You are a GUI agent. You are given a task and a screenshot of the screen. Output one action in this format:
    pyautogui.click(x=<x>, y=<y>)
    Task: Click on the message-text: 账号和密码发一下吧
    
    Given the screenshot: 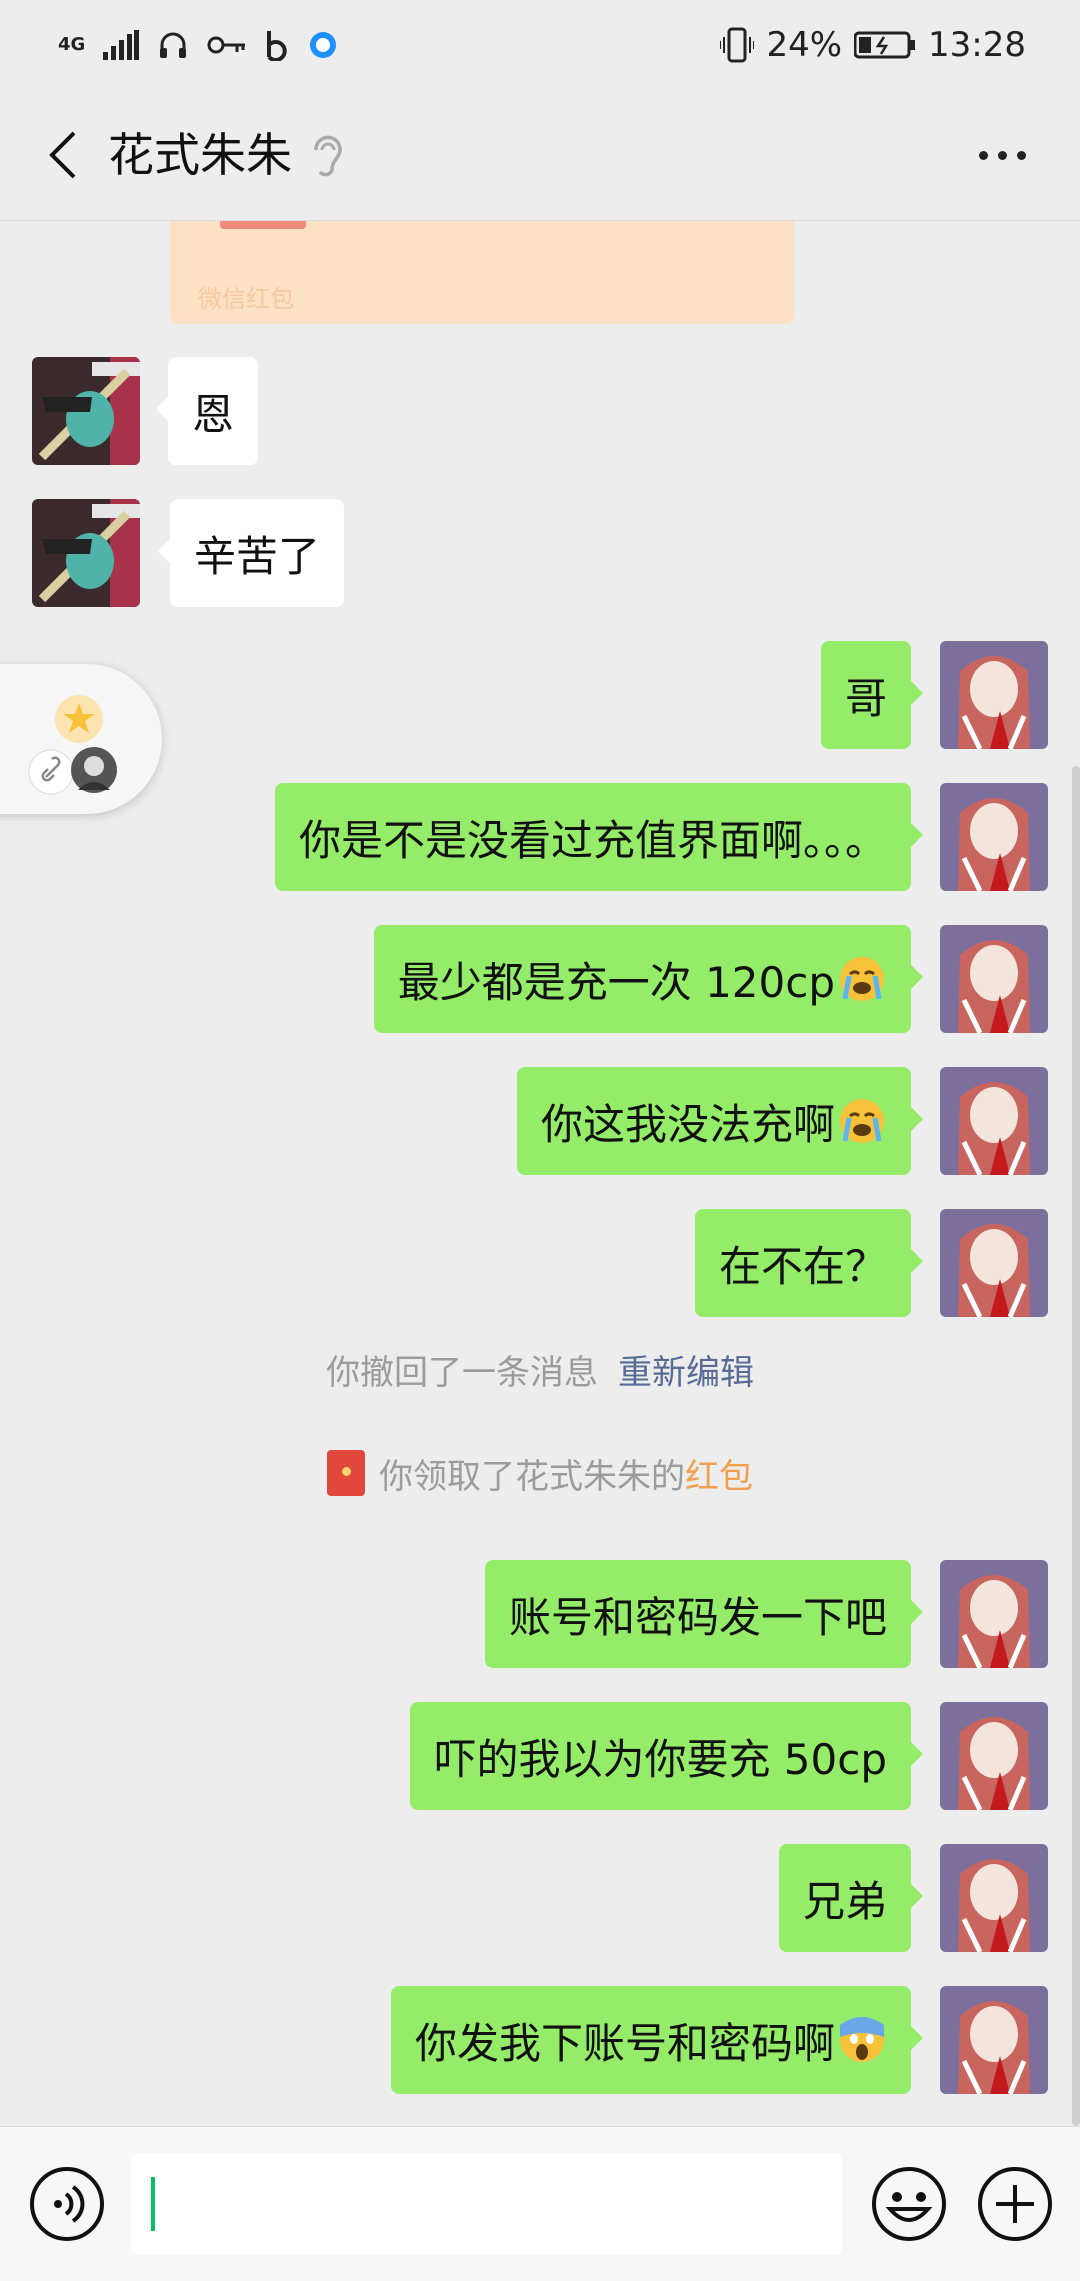 What is the action you would take?
    pyautogui.click(x=697, y=1617)
    